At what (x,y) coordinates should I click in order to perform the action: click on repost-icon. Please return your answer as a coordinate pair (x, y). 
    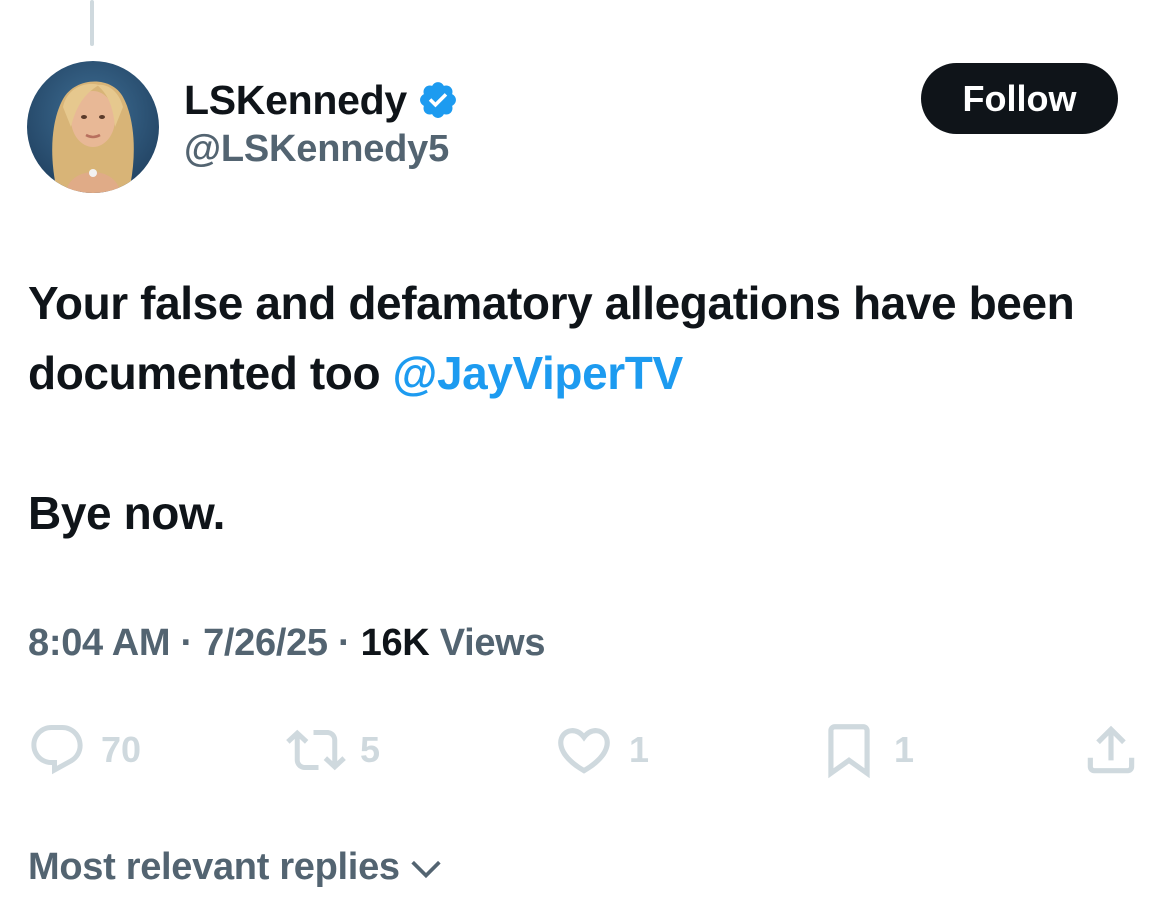
    Looking at the image, I should click on (316, 750).